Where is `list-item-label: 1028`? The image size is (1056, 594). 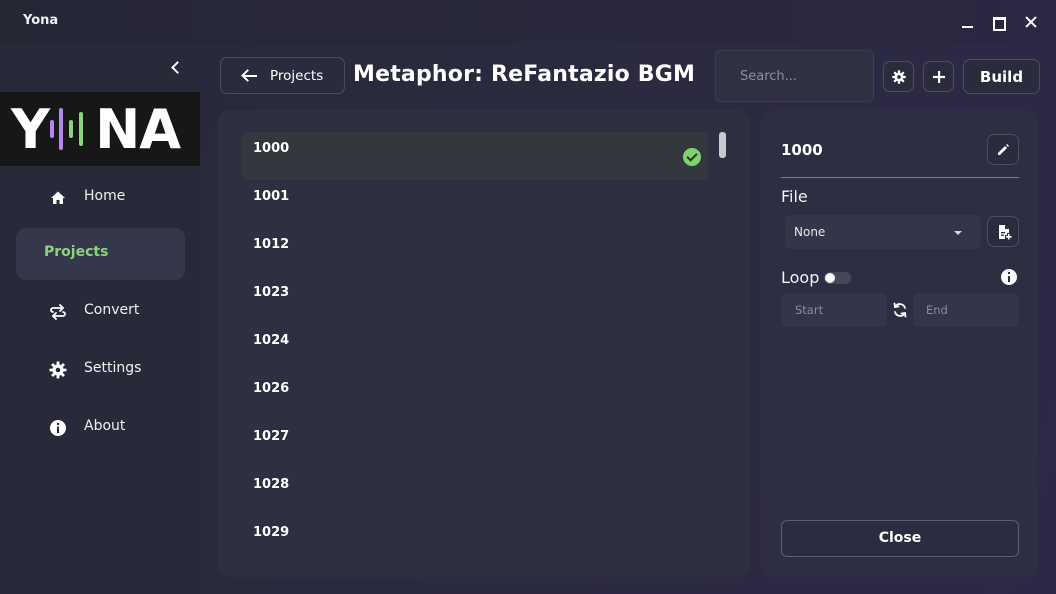
list-item-label: 1028 is located at coordinates (271, 484).